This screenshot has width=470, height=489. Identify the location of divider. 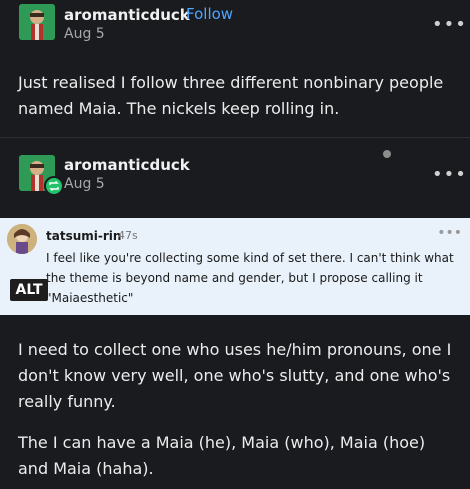
(235, 137).